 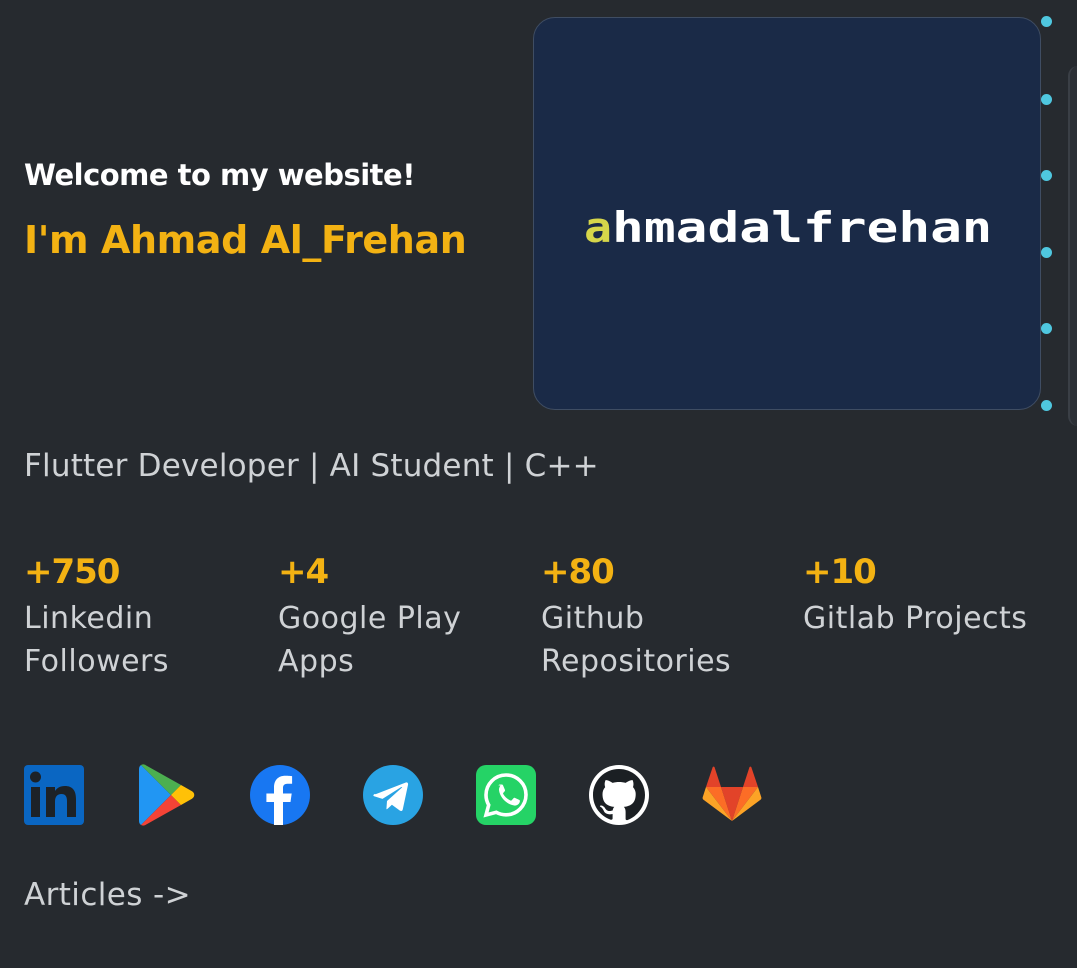 What do you see at coordinates (1047, 216) in the screenshot?
I see `carousel-dots` at bounding box center [1047, 216].